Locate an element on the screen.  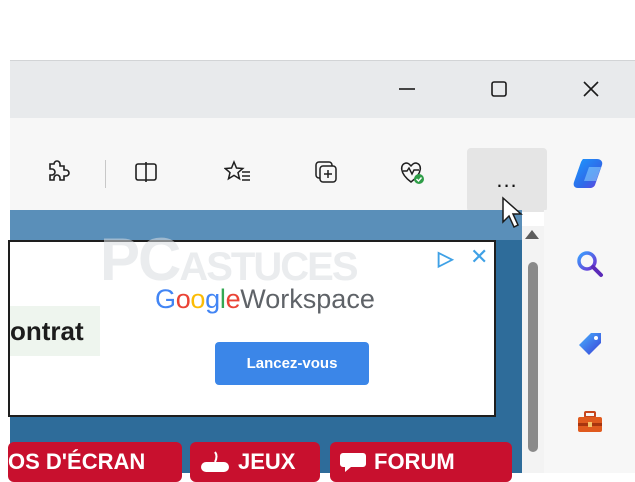
collections-button is located at coordinates (326, 172).